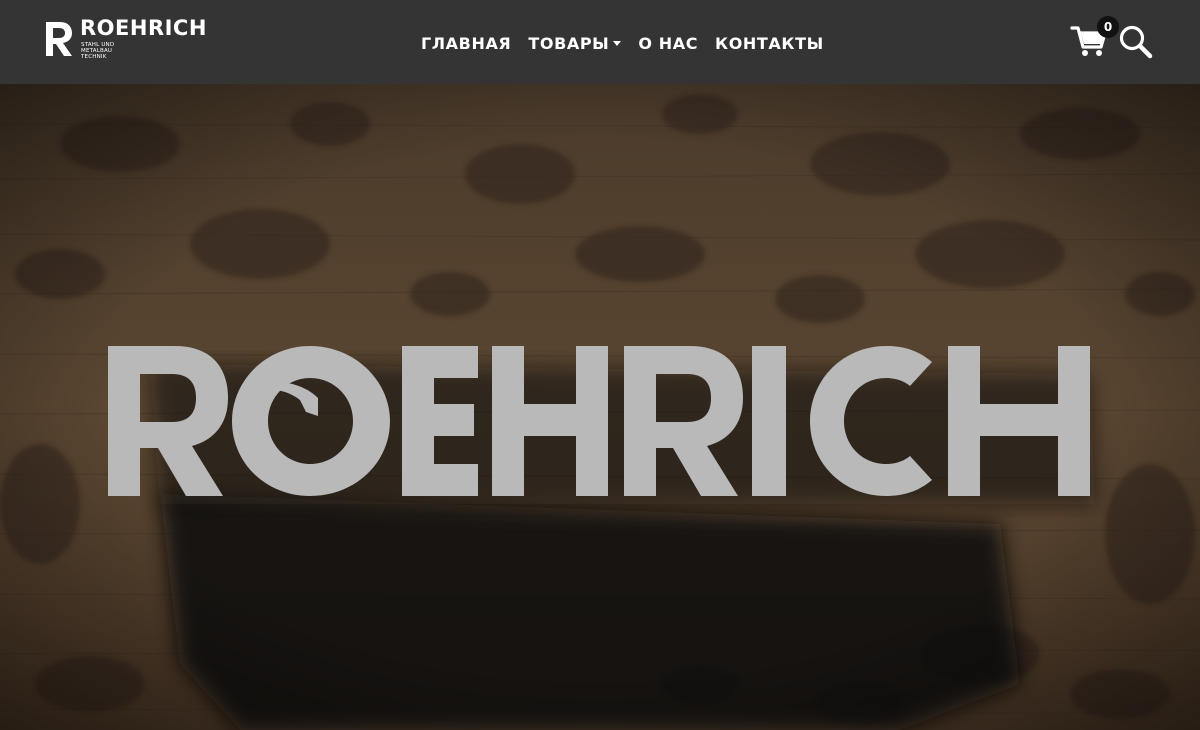 The image size is (1200, 730). I want to click on nav-item-products: ТОВАРЫ, so click(575, 43).